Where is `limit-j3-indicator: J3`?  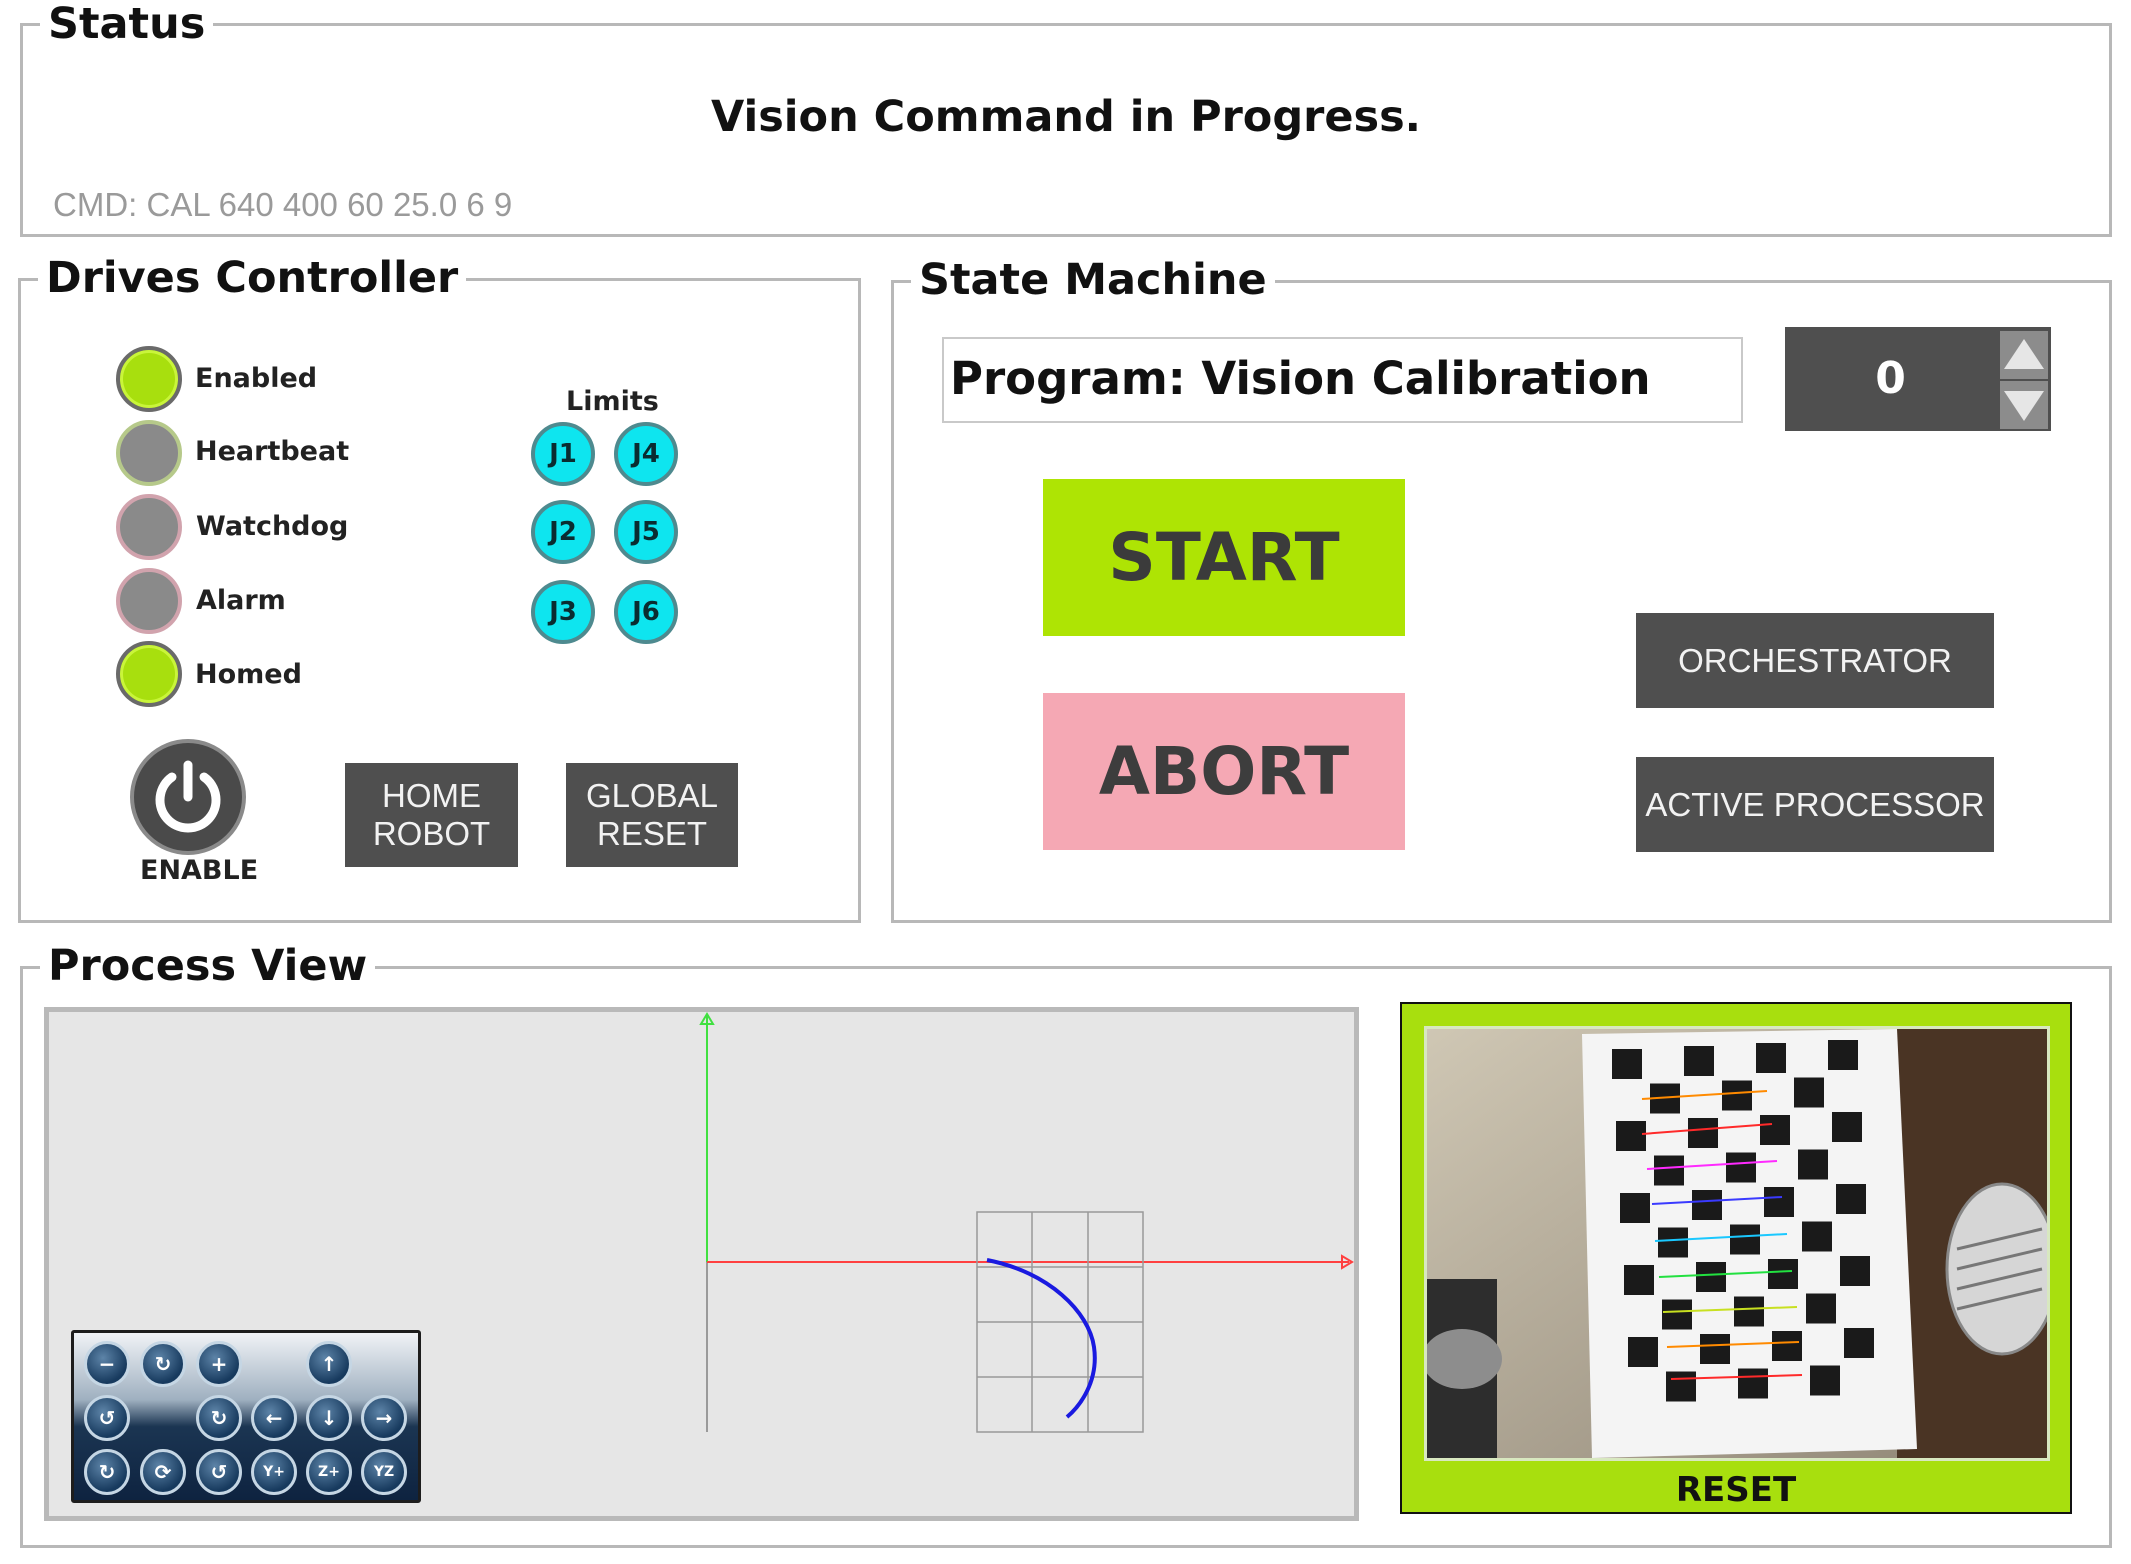
limit-j3-indicator: J3 is located at coordinates (563, 612).